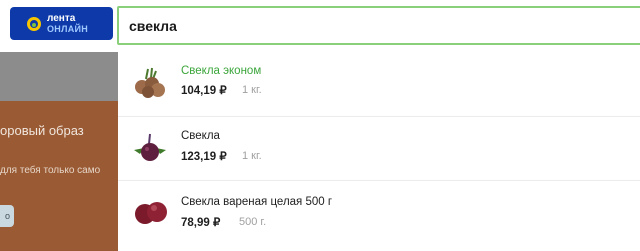  What do you see at coordinates (34, 23) in the screenshot?
I see `lenta-logo-icon` at bounding box center [34, 23].